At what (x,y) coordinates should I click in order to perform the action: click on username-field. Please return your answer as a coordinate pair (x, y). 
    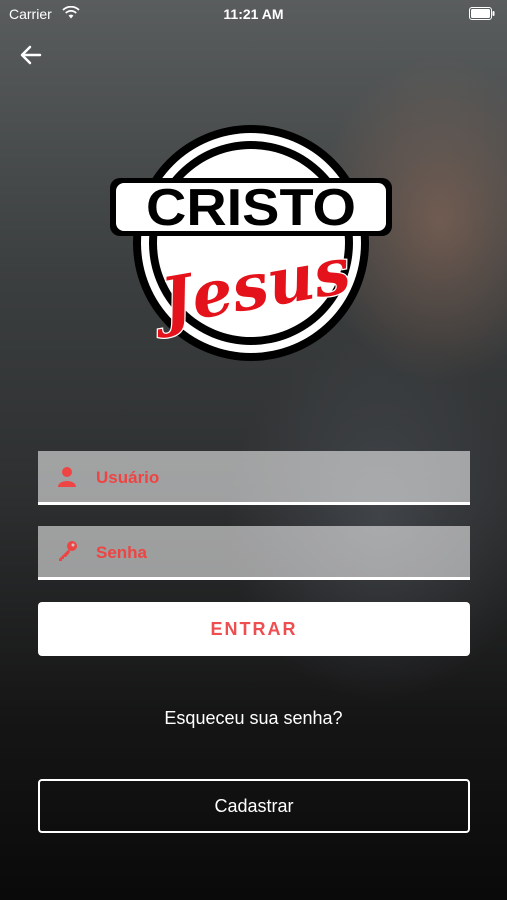
    Looking at the image, I should click on (254, 478).